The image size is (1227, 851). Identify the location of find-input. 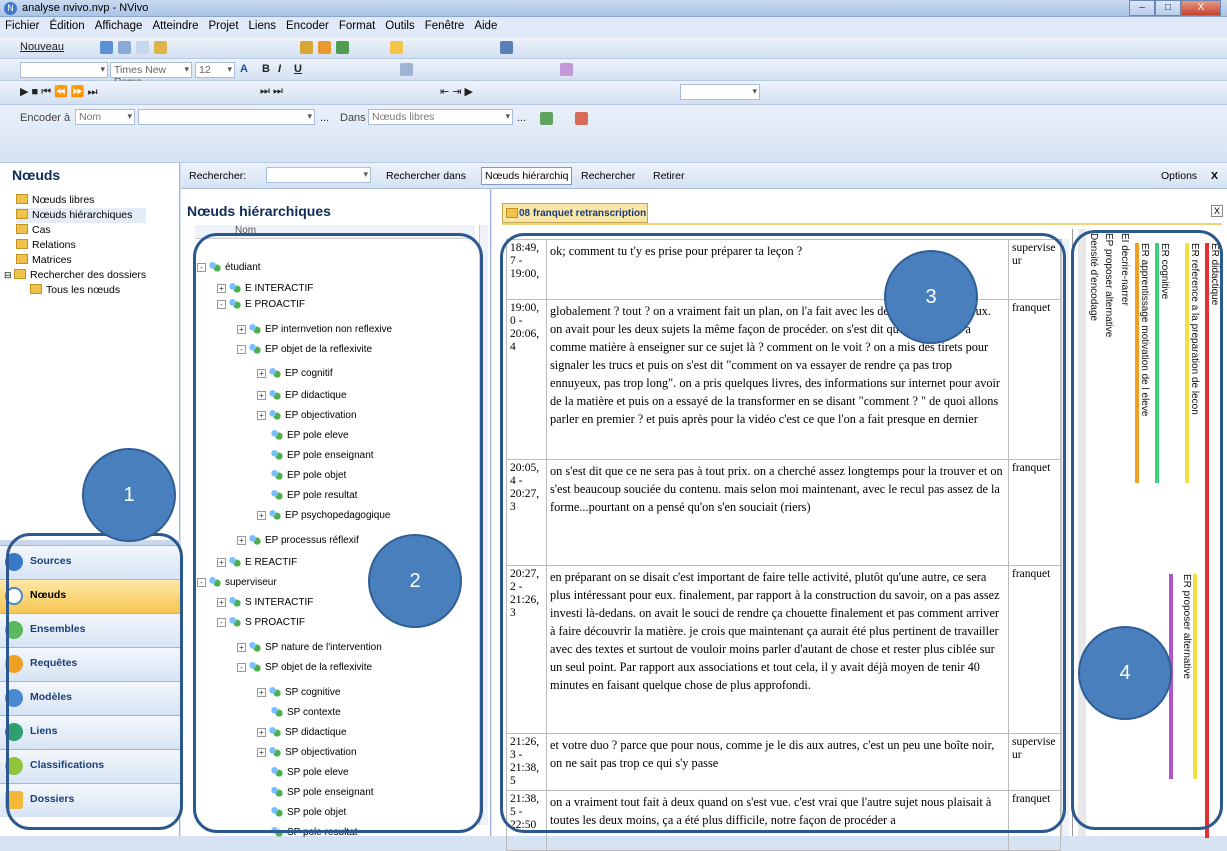
(318, 175).